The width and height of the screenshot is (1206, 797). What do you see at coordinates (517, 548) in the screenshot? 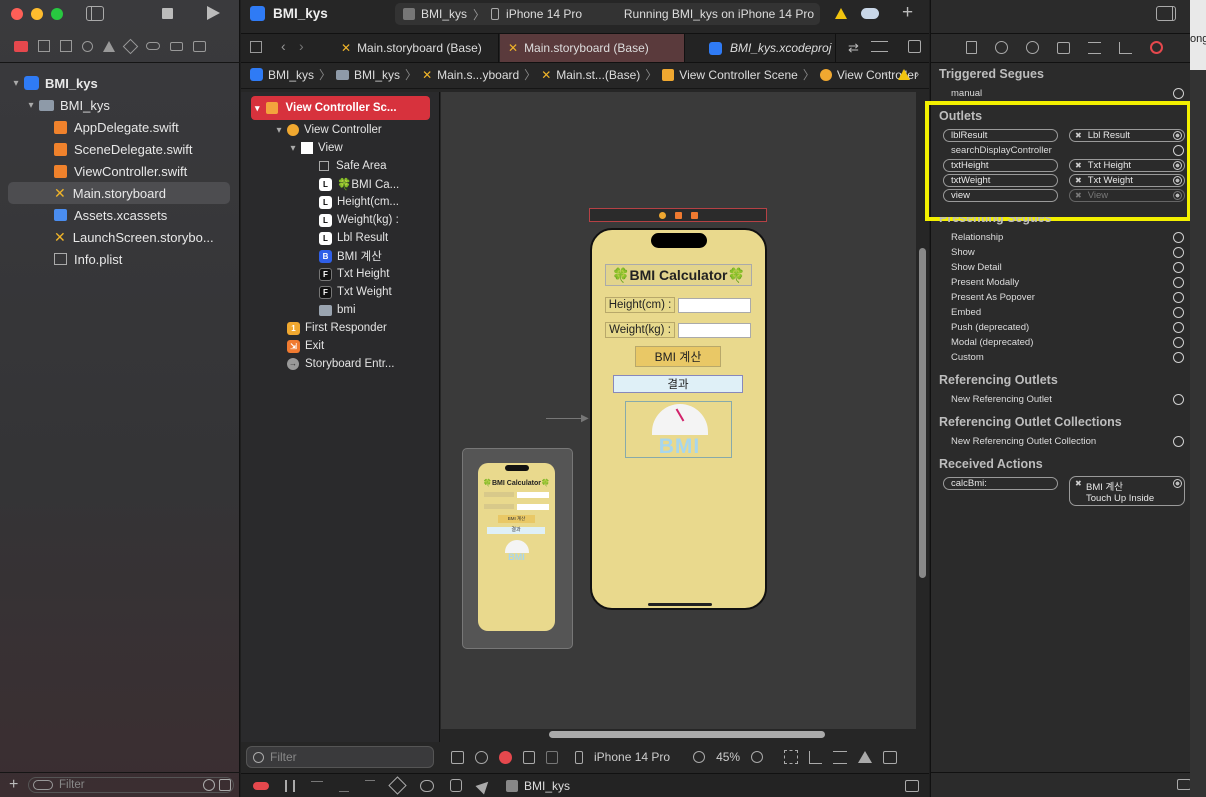
I see `launch-screen-scene: 🍀BMI Calculator🍀 BMI 계산 결과 BMI` at bounding box center [517, 548].